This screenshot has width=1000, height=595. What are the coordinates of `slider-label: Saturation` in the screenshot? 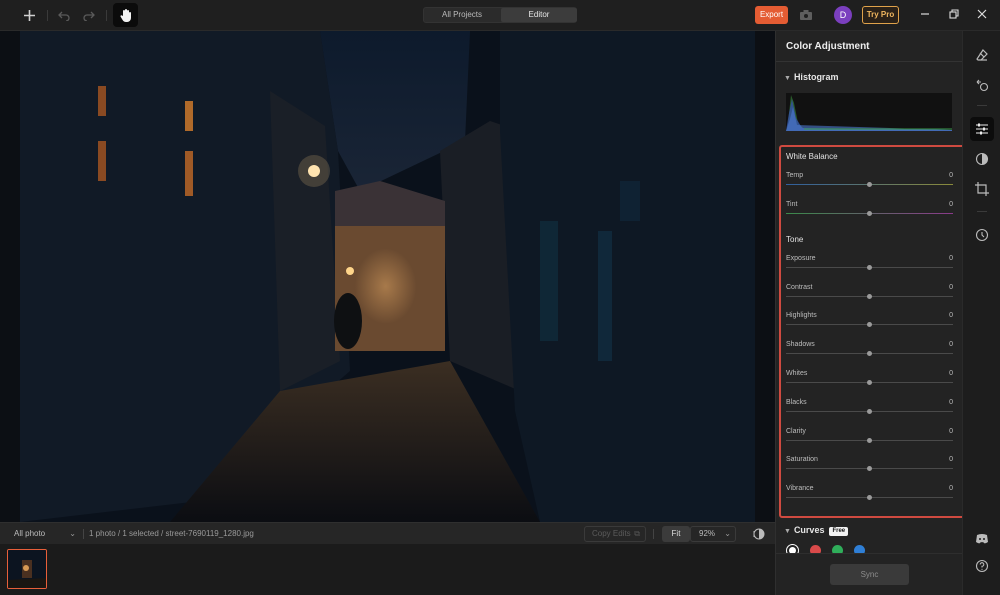 It's located at (802, 459).